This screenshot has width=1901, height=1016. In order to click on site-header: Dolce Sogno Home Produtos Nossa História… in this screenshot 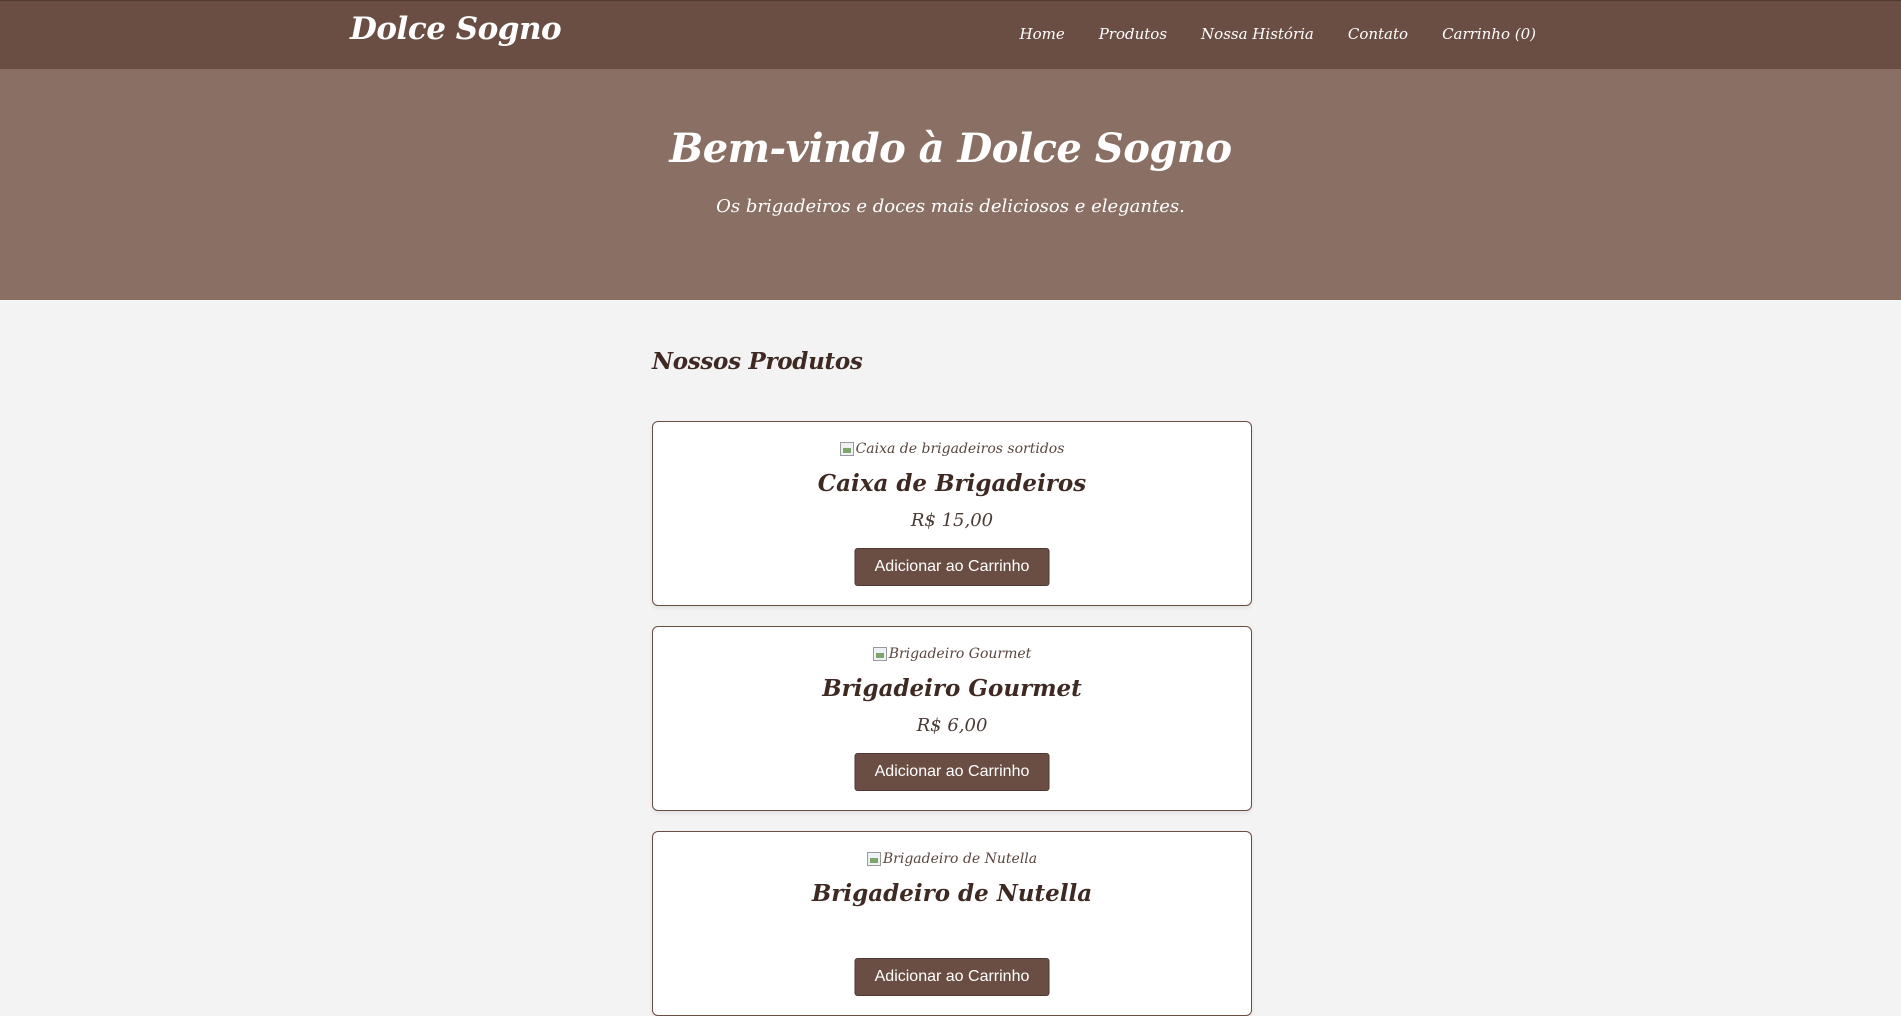, I will do `click(950, 34)`.